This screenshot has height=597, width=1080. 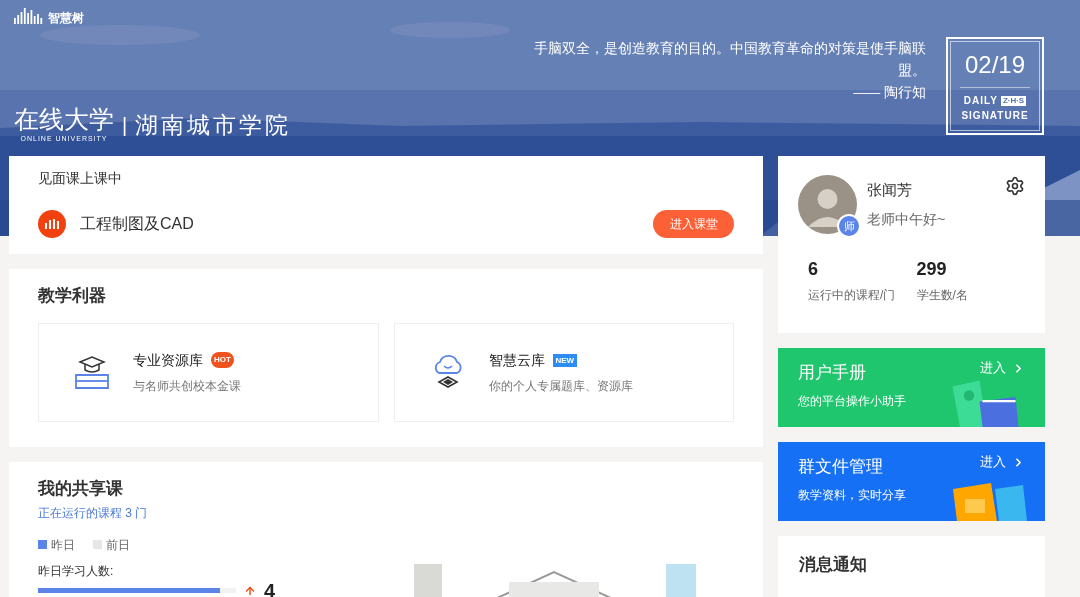 I want to click on school-name: 湖南城市学院, so click(x=213, y=125).